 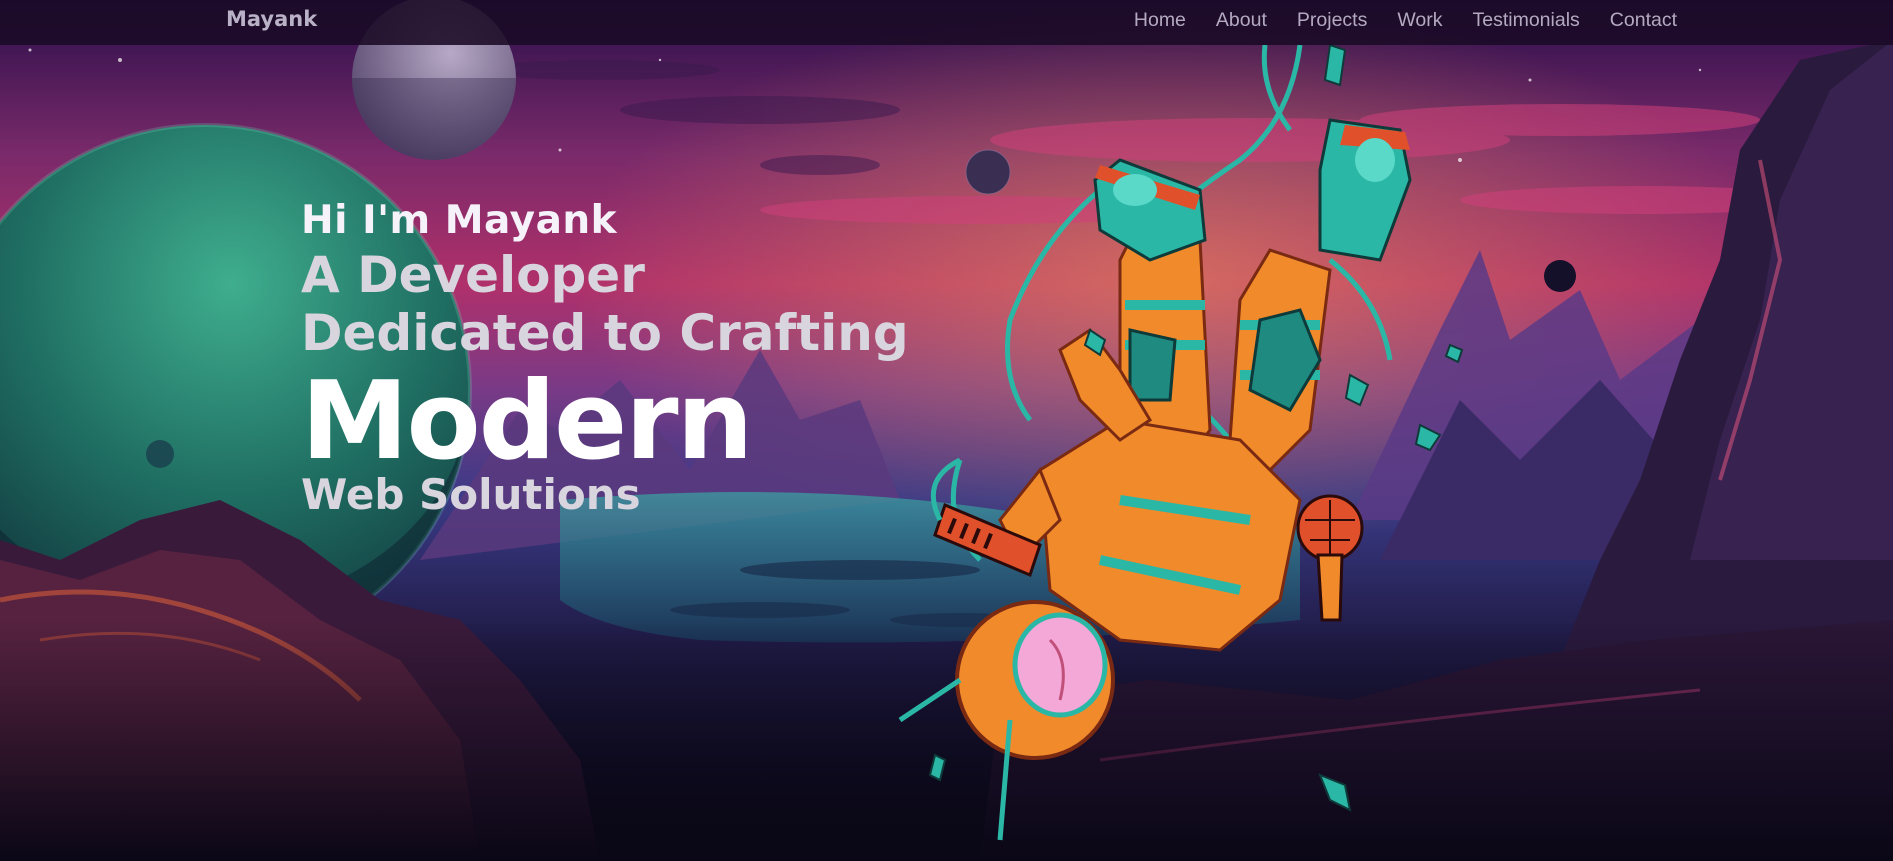 I want to click on nav-item-projects: Projects, so click(x=1332, y=20).